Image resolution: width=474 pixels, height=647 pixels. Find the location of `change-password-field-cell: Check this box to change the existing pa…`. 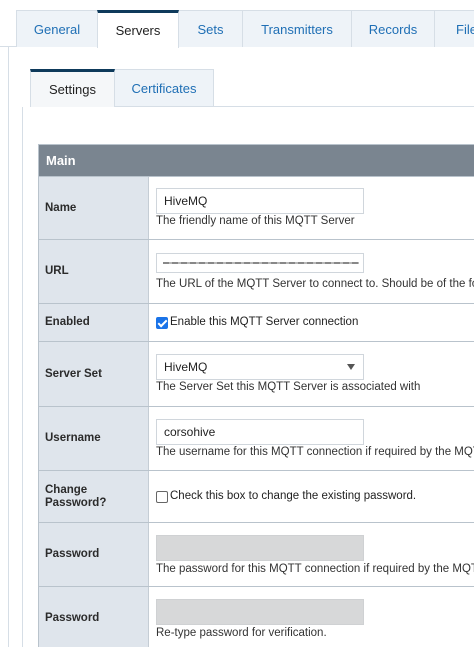

change-password-field-cell: Check this box to change the existing pa… is located at coordinates (311, 496).